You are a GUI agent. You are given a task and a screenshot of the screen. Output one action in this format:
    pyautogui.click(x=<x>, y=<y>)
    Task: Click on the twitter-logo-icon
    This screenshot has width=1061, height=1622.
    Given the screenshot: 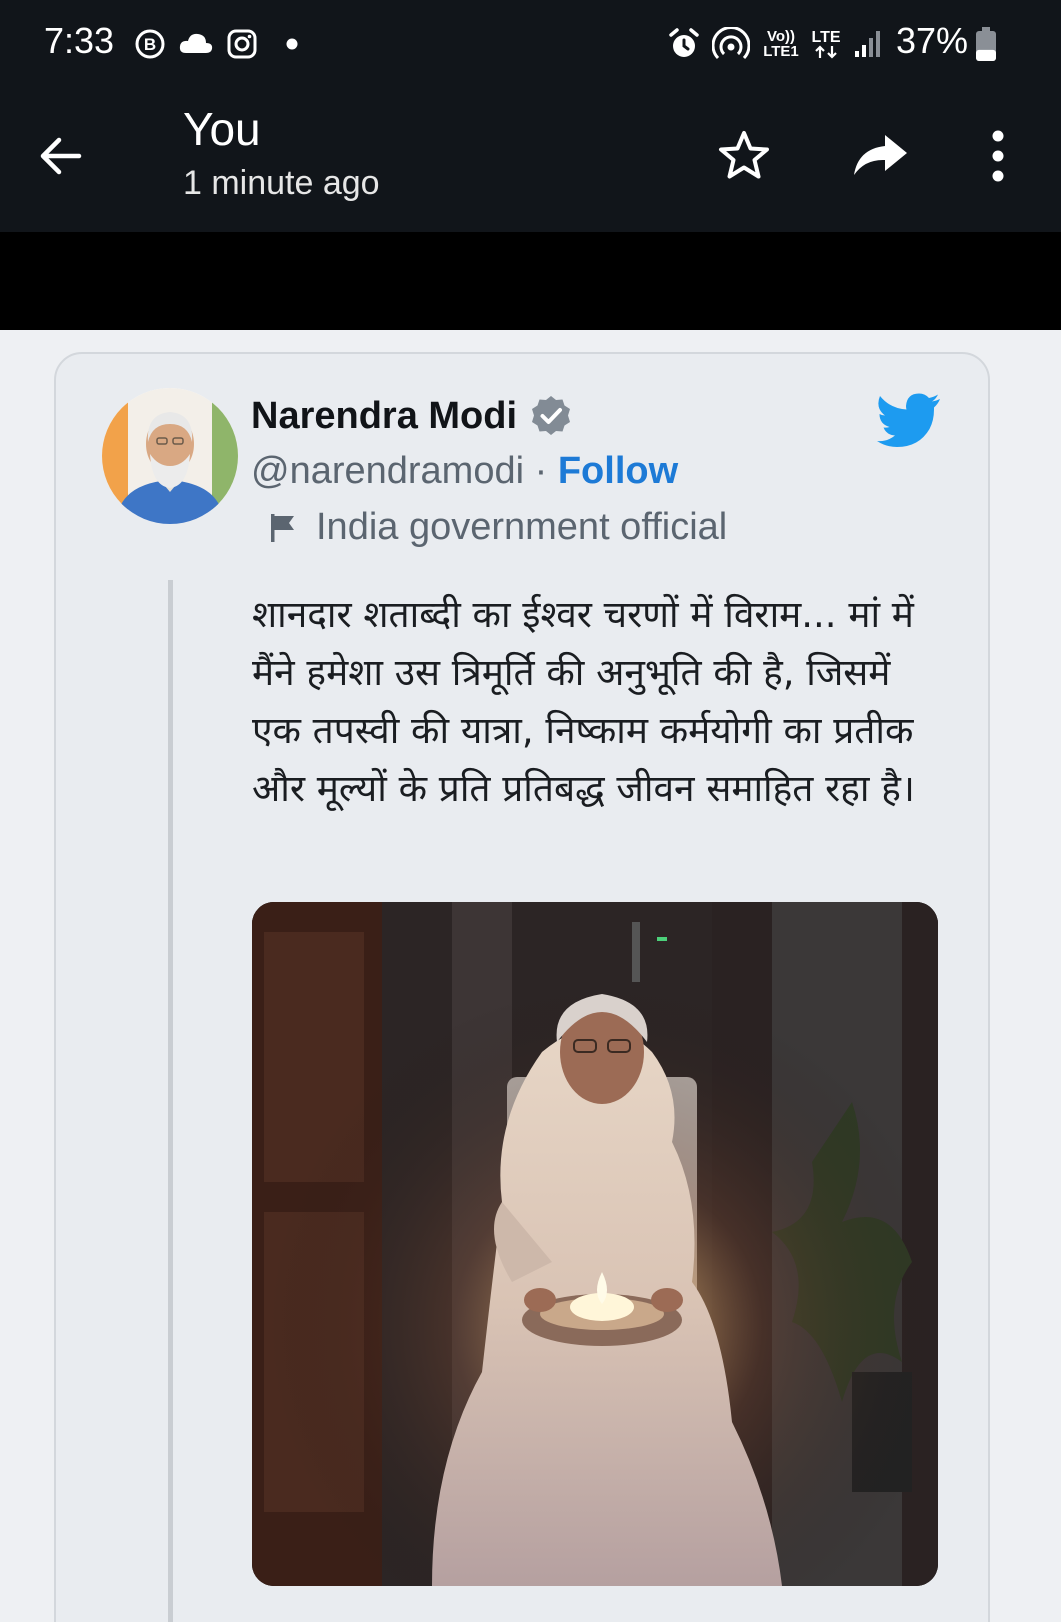 What is the action you would take?
    pyautogui.click(x=909, y=421)
    